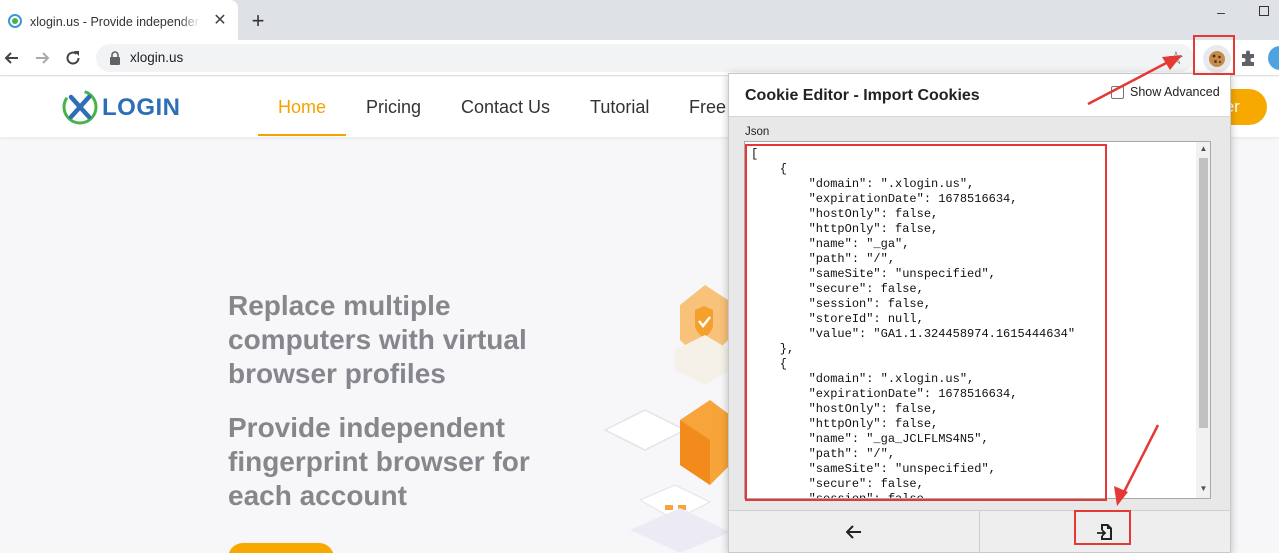 The image size is (1279, 553). What do you see at coordinates (1203, 150) in the screenshot?
I see `scroll-up-arrow-icon: ▲` at bounding box center [1203, 150].